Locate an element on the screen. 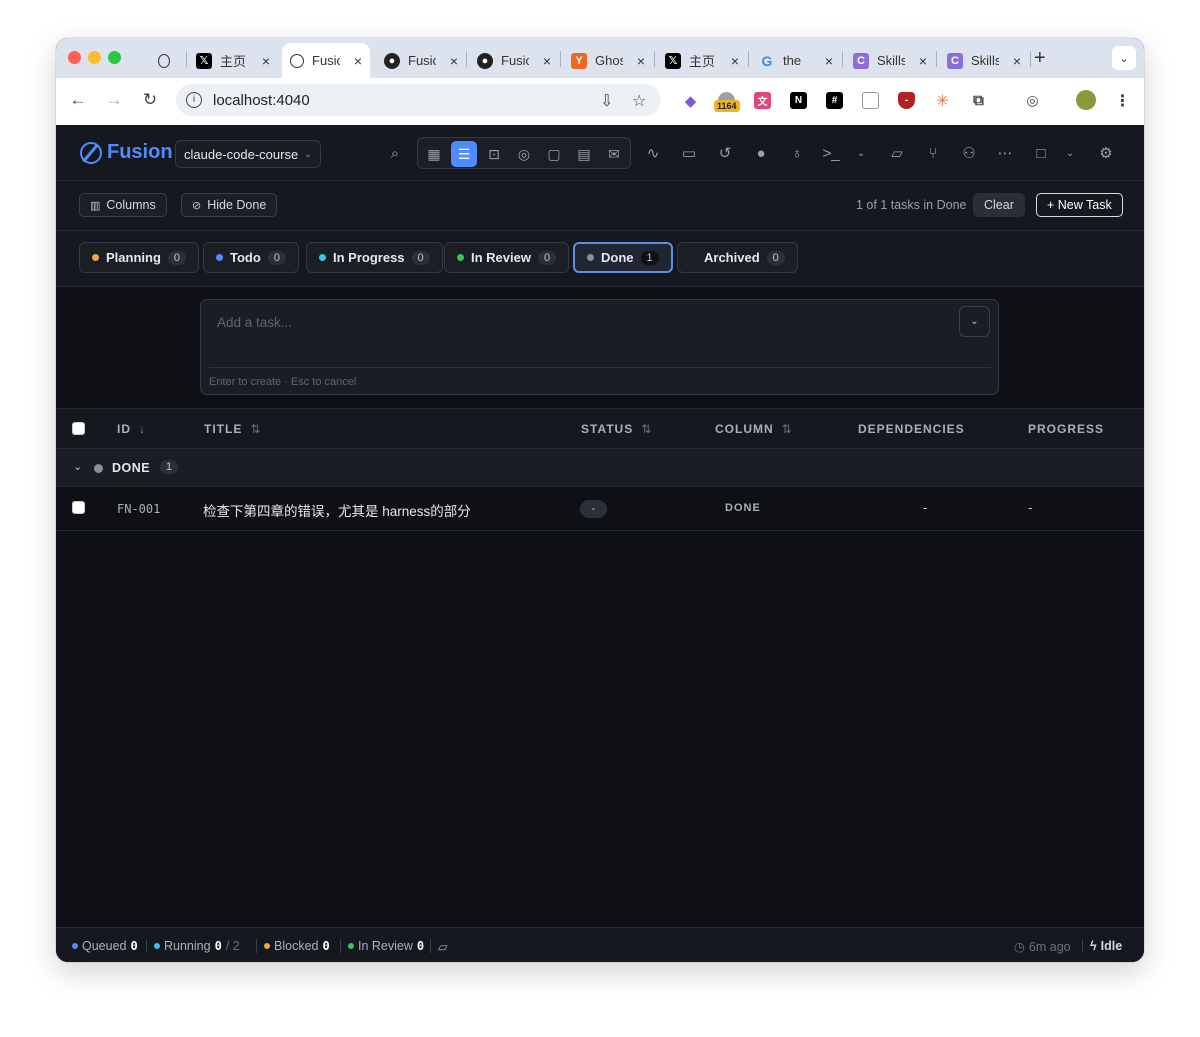 Image resolution: width=1200 pixels, height=1037 pixels. clear-filter-button: Clear is located at coordinates (999, 205).